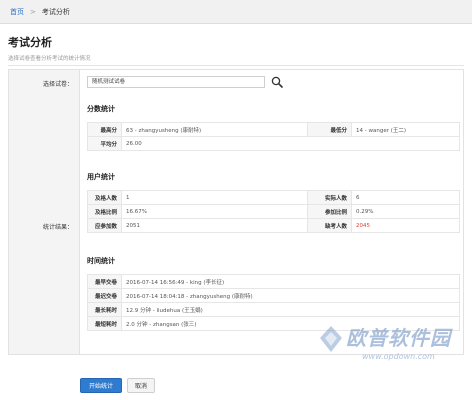 The width and height of the screenshot is (472, 400). What do you see at coordinates (329, 225) in the screenshot?
I see `absent-count-label: 缺考人数` at bounding box center [329, 225].